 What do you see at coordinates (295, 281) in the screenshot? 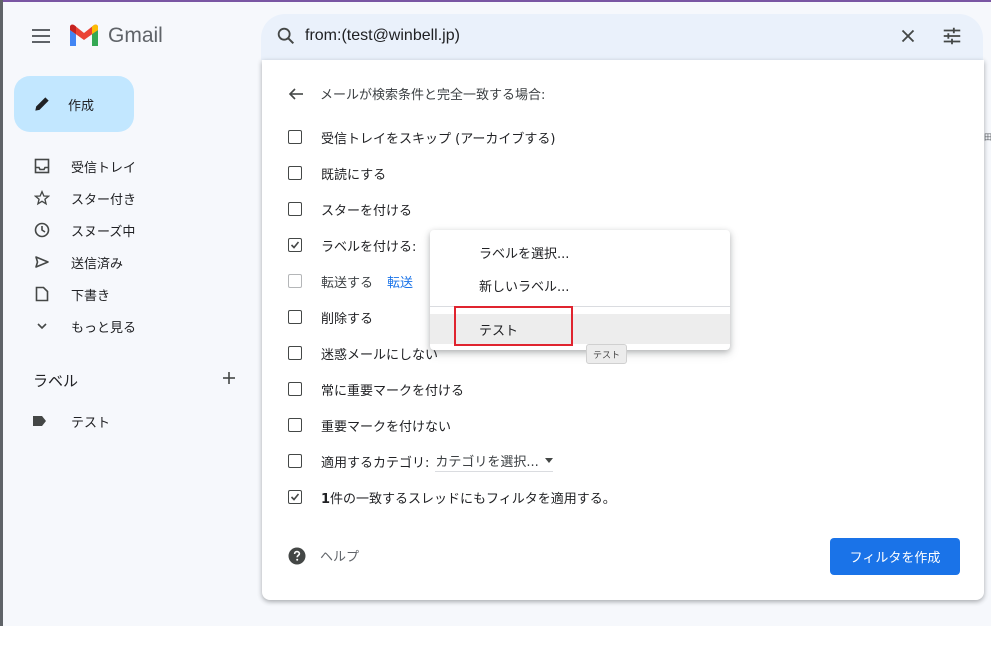
I see `forward-checkbox` at bounding box center [295, 281].